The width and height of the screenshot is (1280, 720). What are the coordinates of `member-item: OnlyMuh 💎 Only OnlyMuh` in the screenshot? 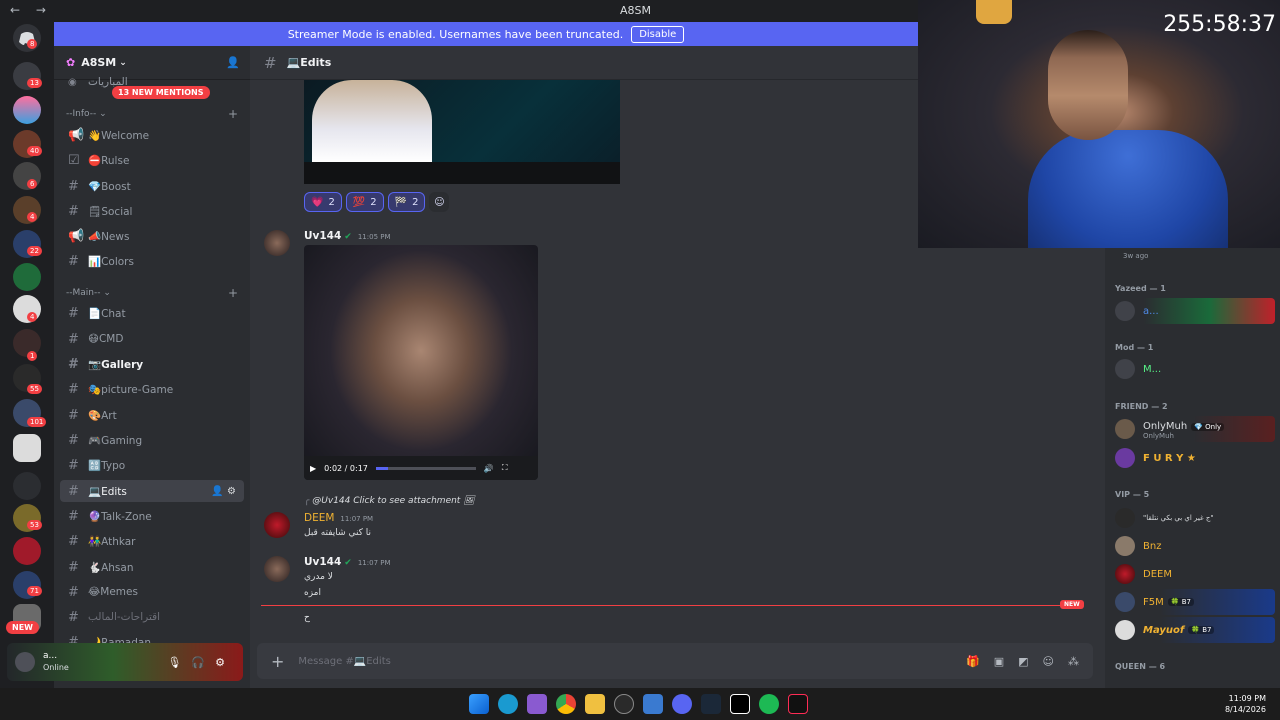 It's located at (1193, 429).